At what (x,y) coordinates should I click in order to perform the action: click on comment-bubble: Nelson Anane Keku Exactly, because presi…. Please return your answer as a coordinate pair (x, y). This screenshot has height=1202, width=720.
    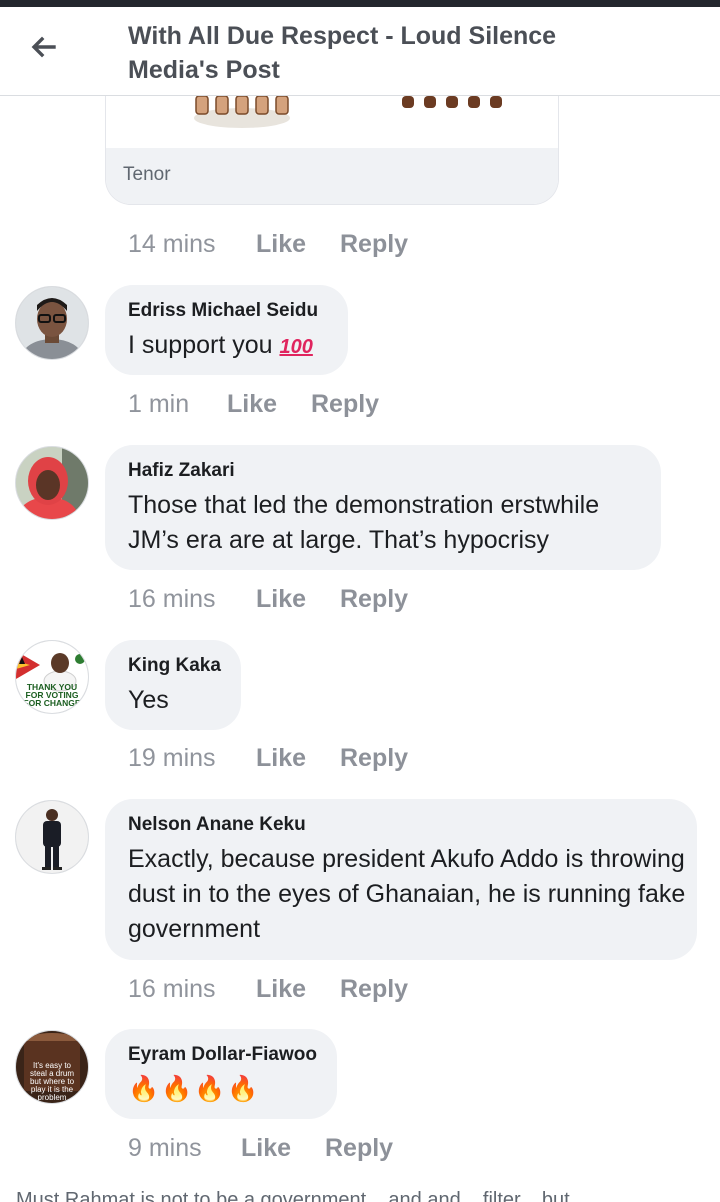
    Looking at the image, I should click on (401, 879).